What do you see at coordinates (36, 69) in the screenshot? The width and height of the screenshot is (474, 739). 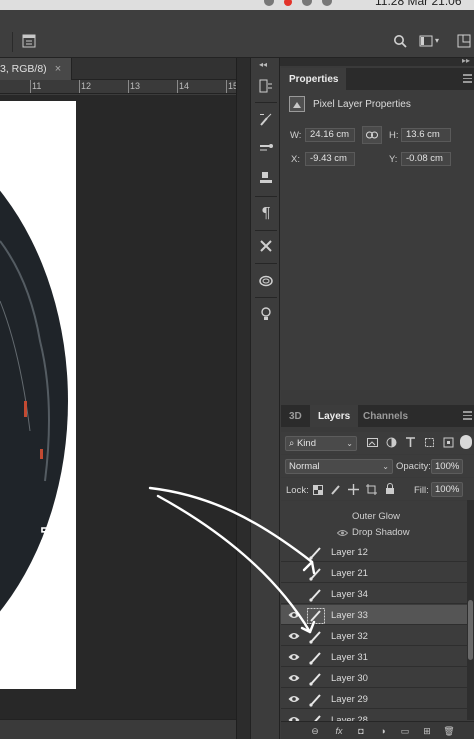 I see `document-tab: 3, RGB/8) ×` at bounding box center [36, 69].